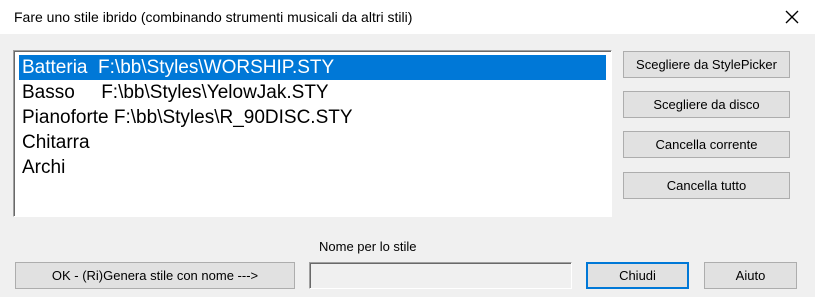 This screenshot has height=297, width=815. I want to click on list-item-bass: Basso F:\bb\Styles\YelowJak.STY, so click(312, 92).